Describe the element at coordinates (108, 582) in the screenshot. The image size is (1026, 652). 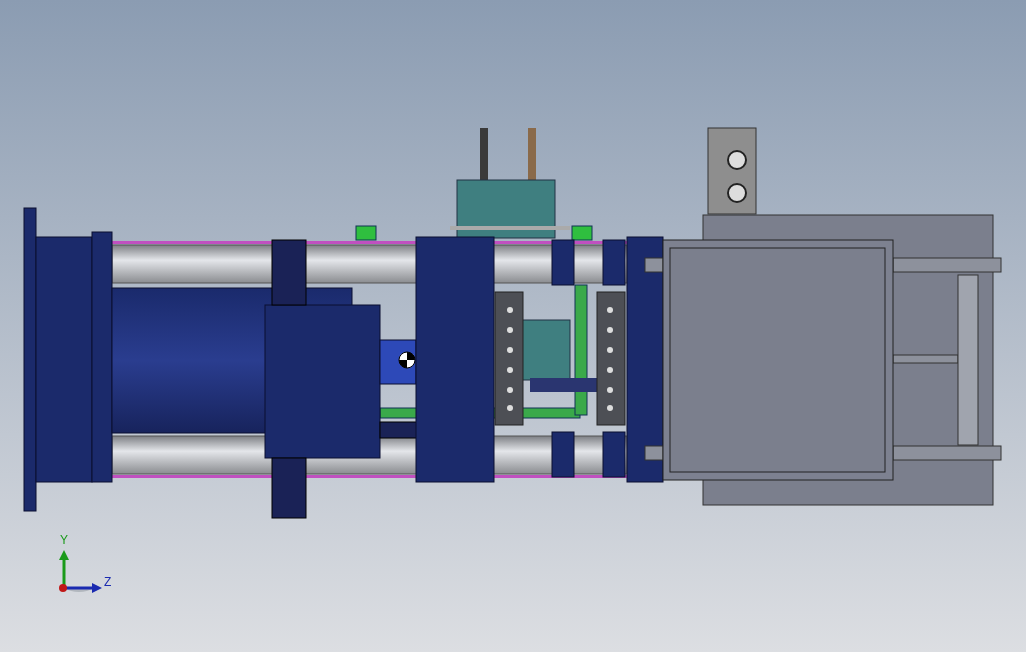
I see `axis-label: Z` at that location.